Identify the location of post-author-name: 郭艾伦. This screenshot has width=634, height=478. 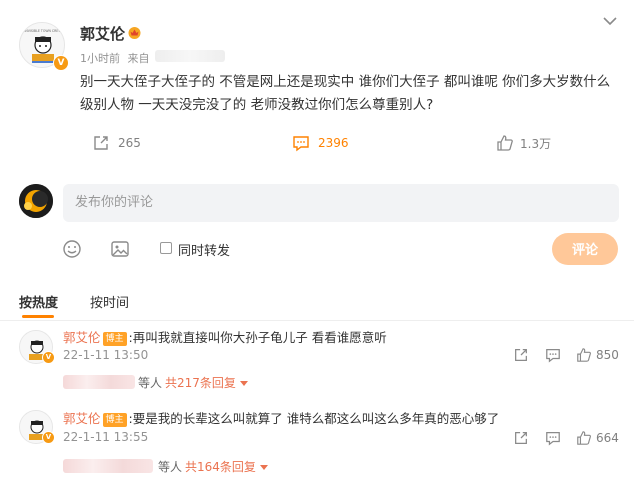
(102, 33).